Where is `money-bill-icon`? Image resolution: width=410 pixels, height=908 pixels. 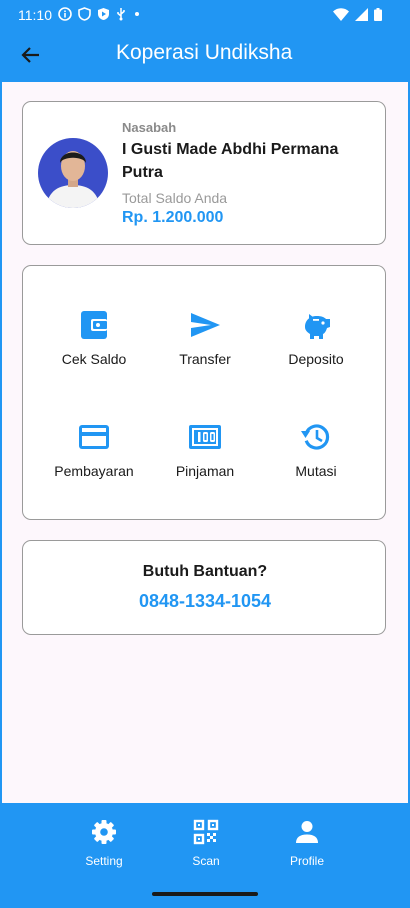
money-bill-icon is located at coordinates (205, 437).